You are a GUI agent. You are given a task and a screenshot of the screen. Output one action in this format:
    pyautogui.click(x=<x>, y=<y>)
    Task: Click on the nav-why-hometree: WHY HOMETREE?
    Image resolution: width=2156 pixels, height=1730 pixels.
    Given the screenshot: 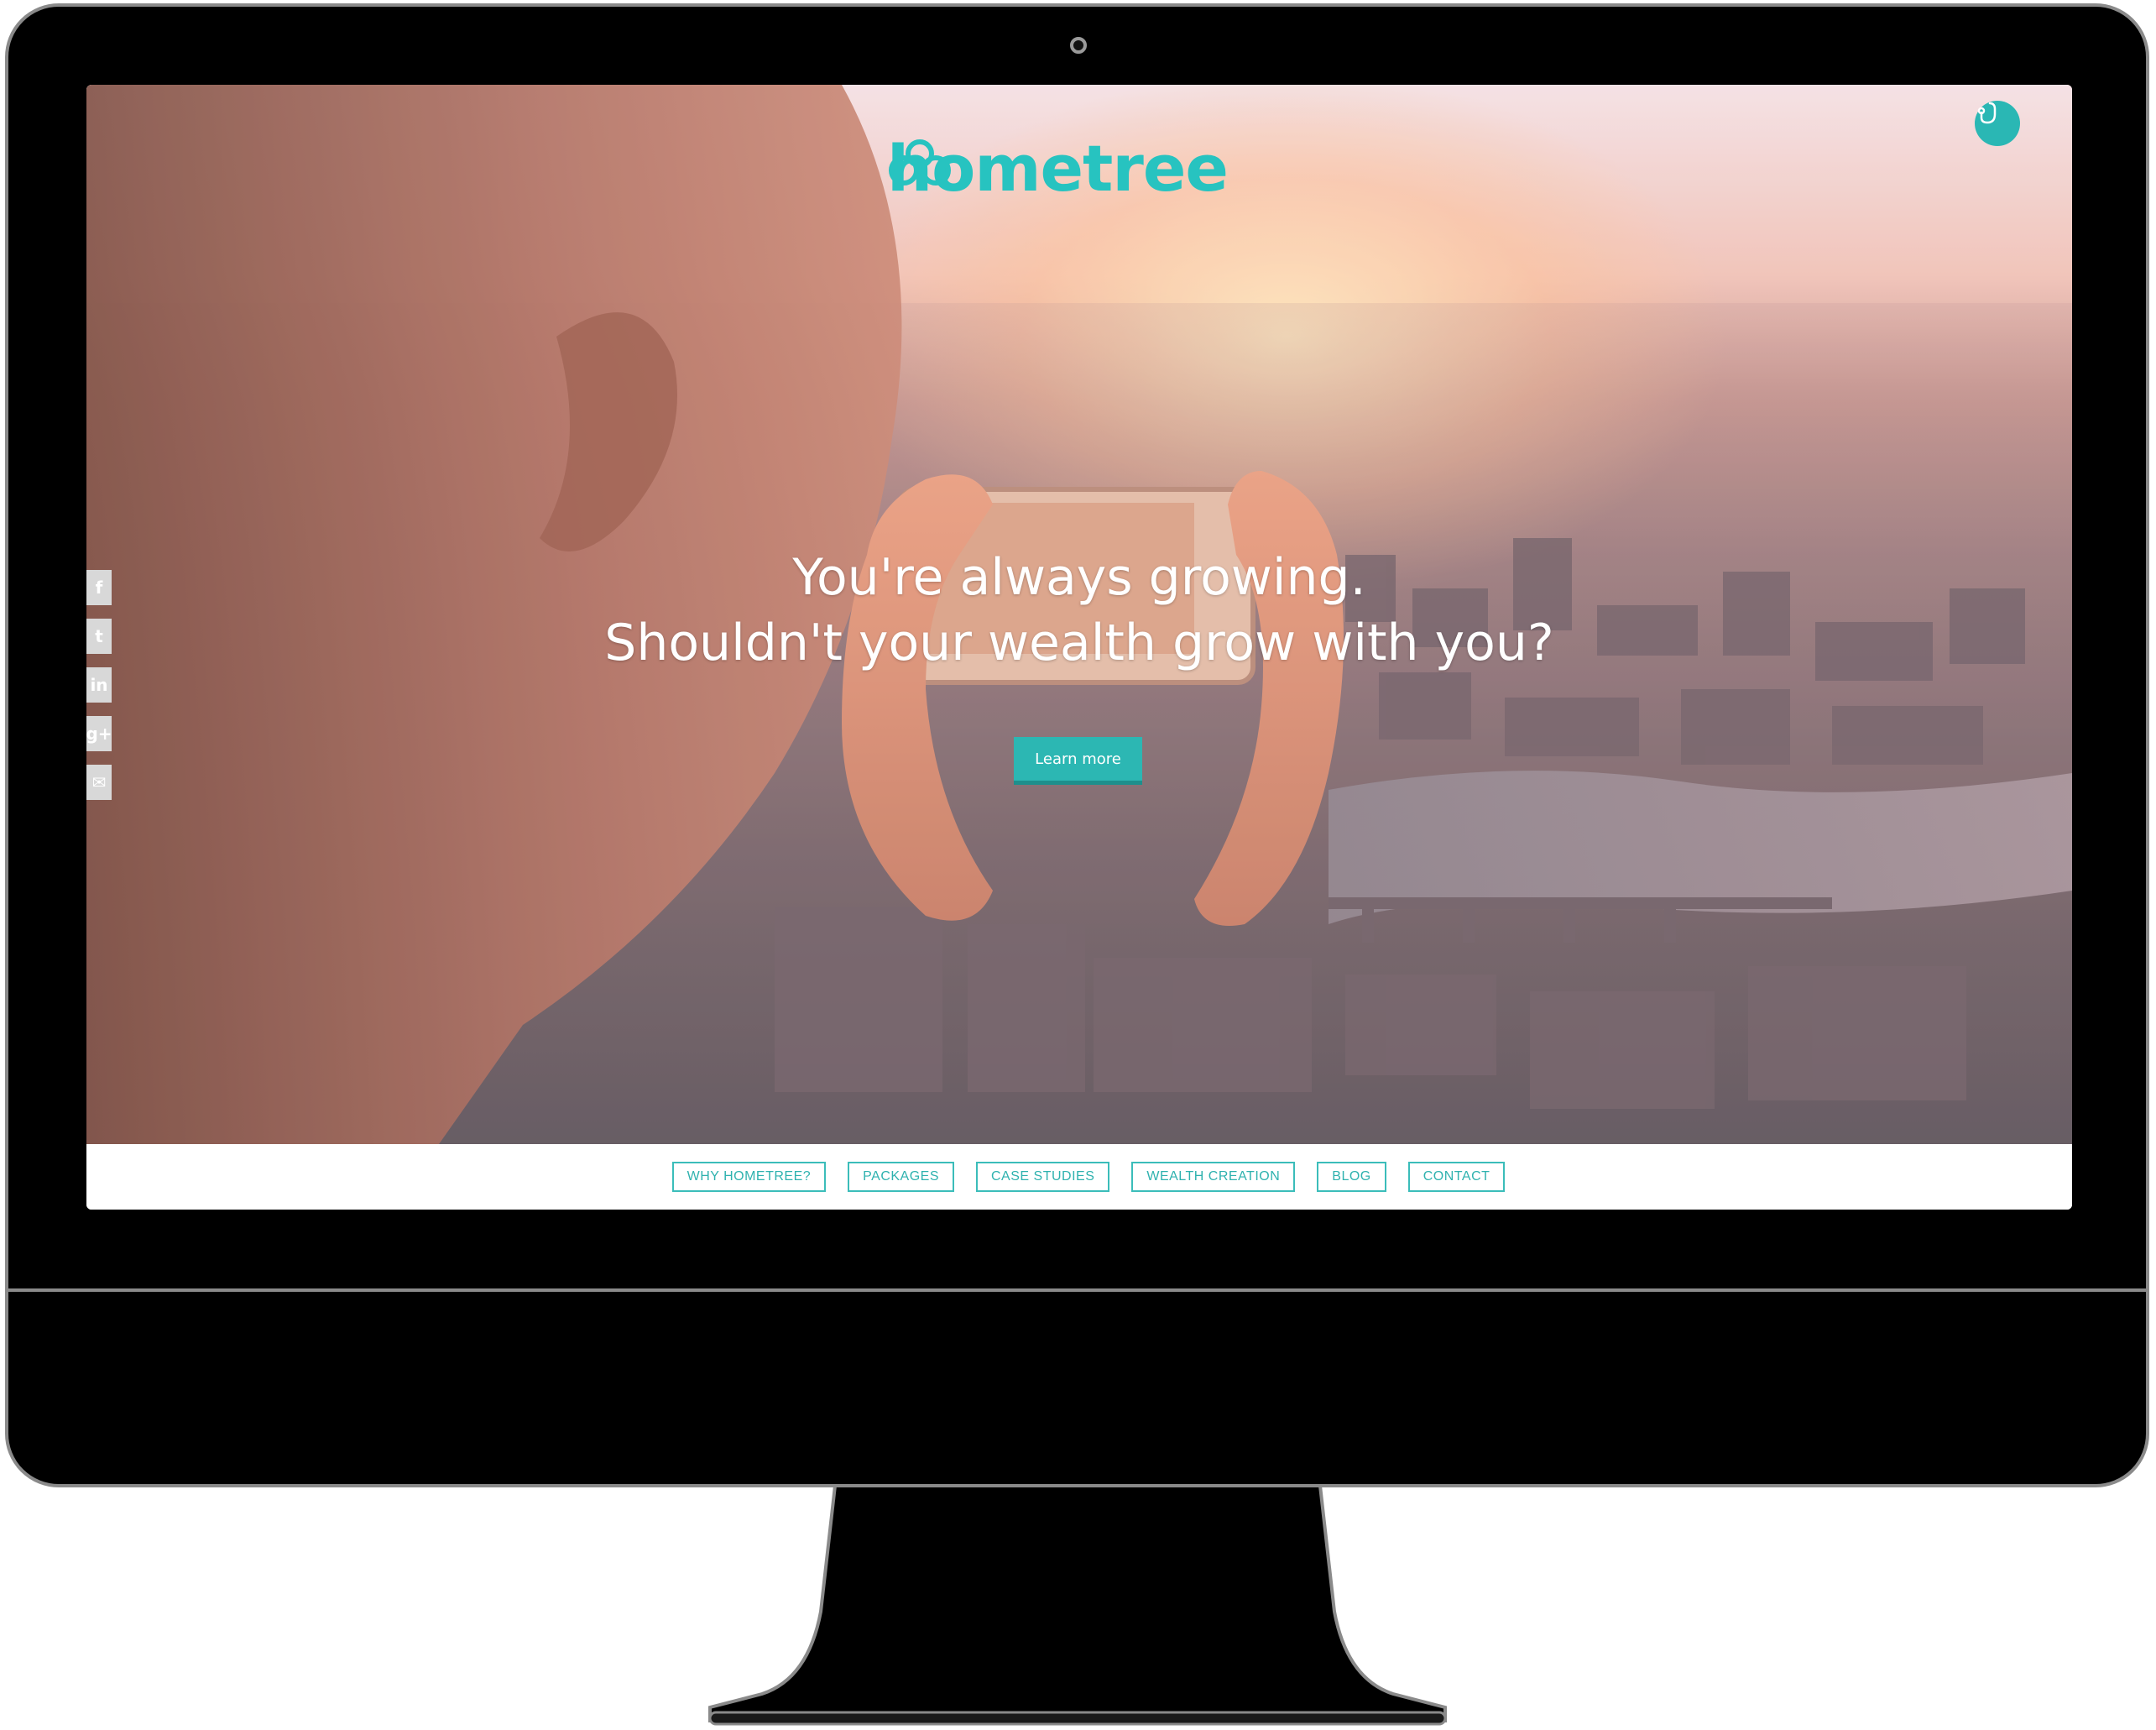 What is the action you would take?
    pyautogui.click(x=749, y=1177)
    